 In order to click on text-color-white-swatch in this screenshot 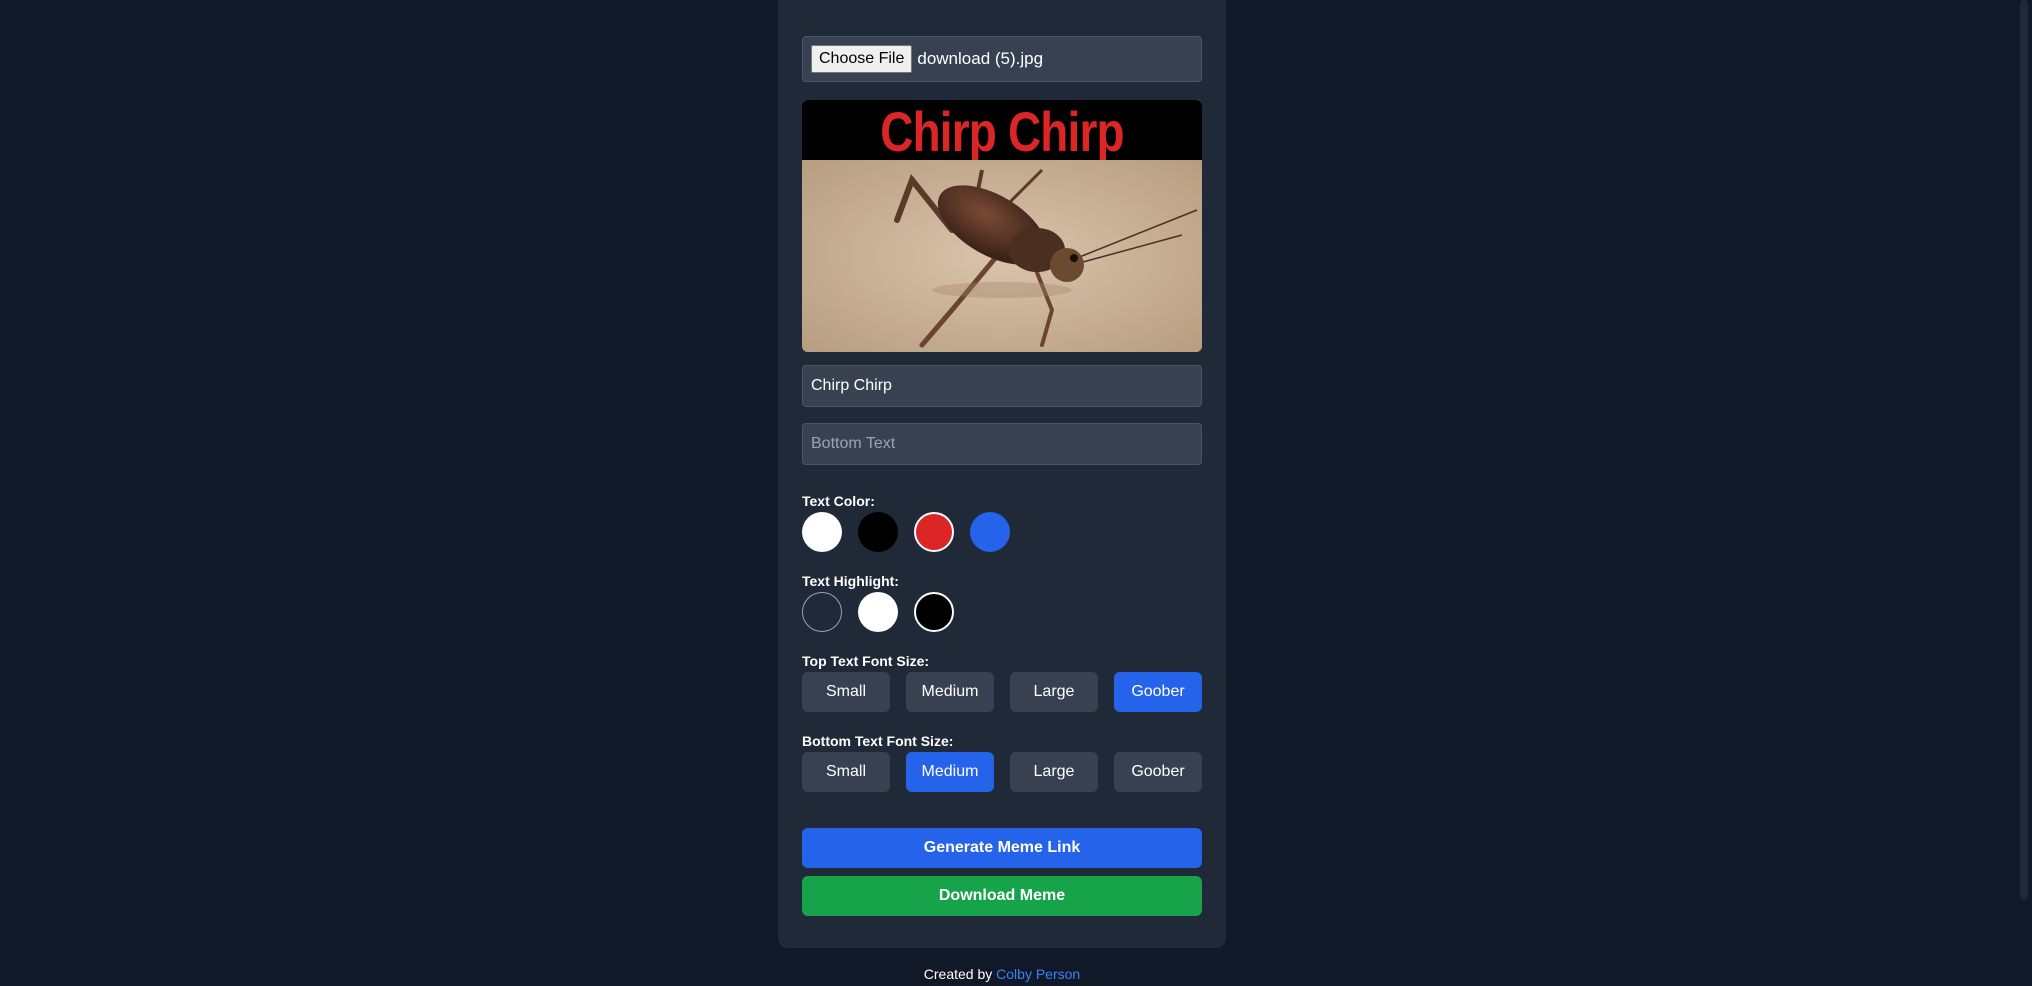, I will do `click(822, 532)`.